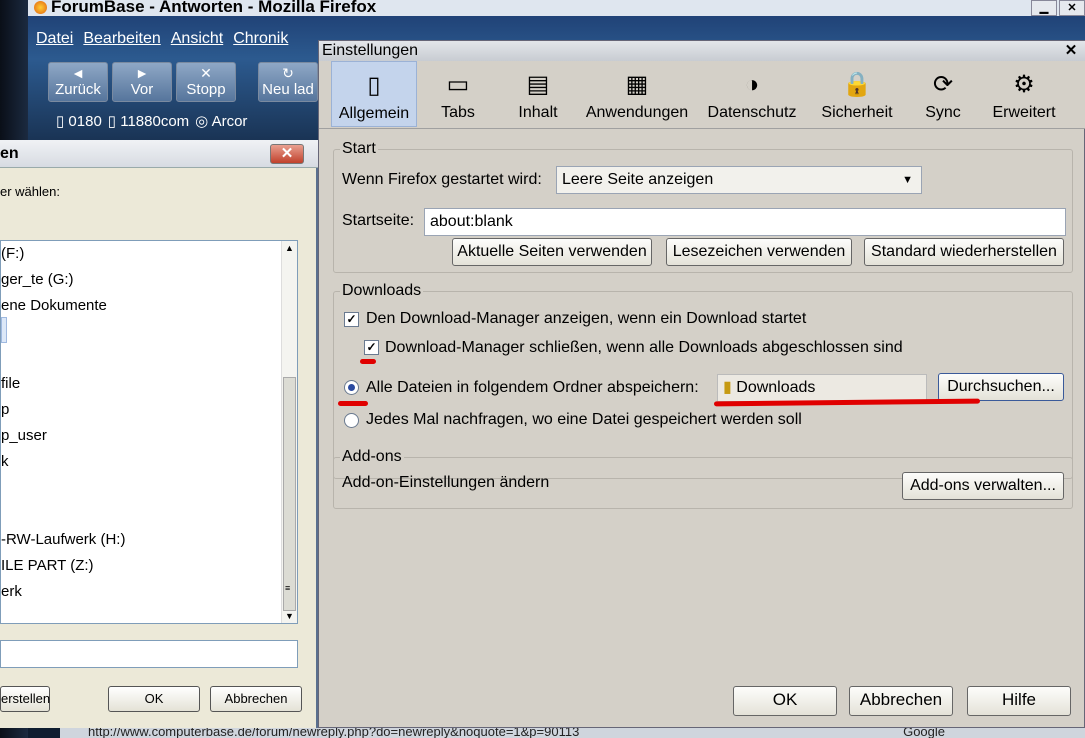  I want to click on tree-item: ene Dokumente, so click(54, 305).